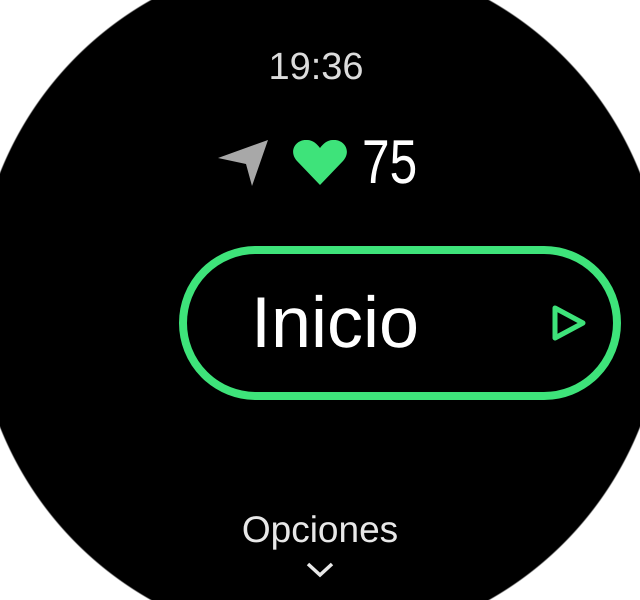 This screenshot has width=640, height=600. What do you see at coordinates (320, 163) in the screenshot?
I see `heart-icon` at bounding box center [320, 163].